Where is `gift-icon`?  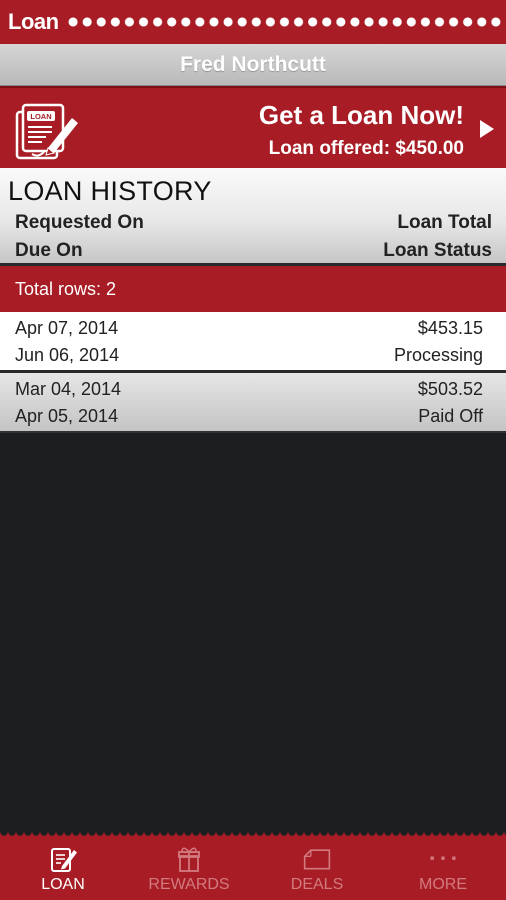 gift-icon is located at coordinates (189, 859).